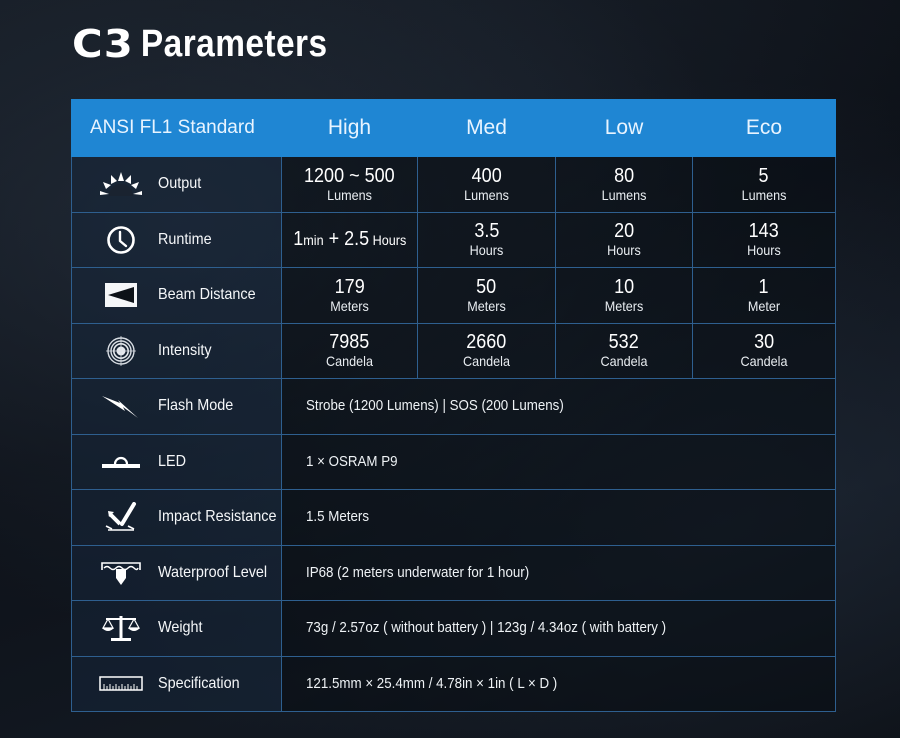  Describe the element at coordinates (185, 350) in the screenshot. I see `row-label: Intensity` at that location.